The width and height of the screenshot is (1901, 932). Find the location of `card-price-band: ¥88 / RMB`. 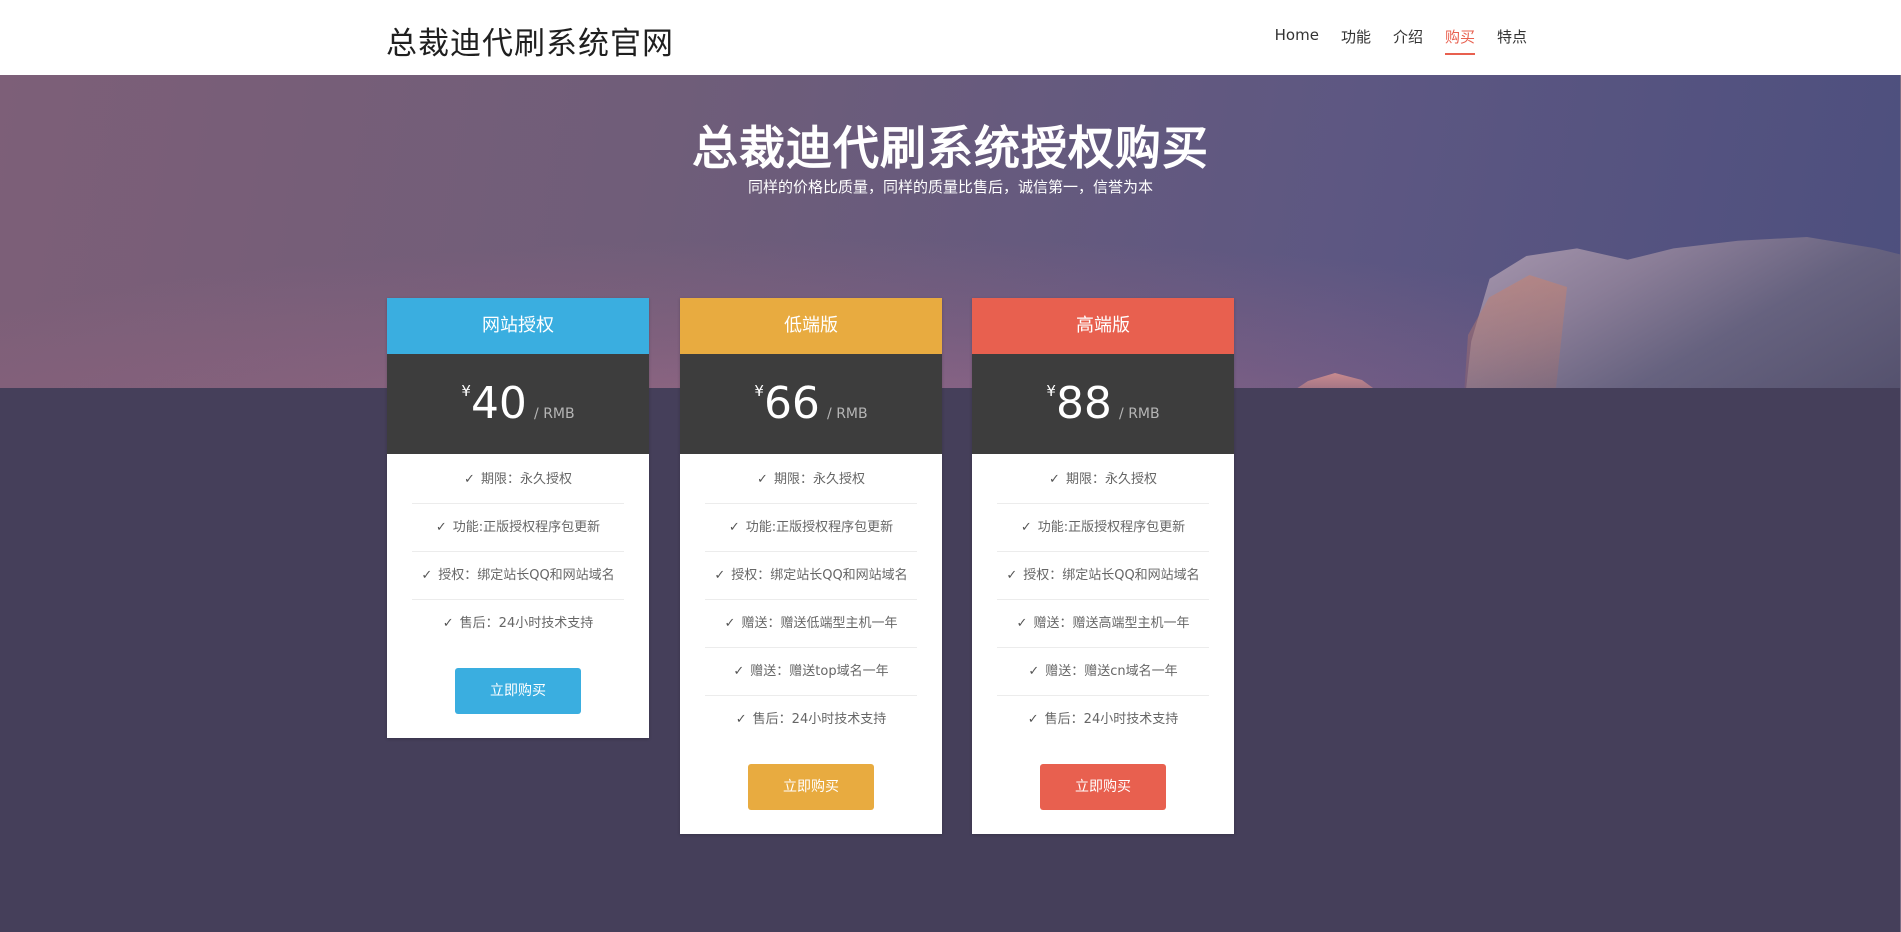

card-price-band: ¥88 / RMB is located at coordinates (1103, 404).